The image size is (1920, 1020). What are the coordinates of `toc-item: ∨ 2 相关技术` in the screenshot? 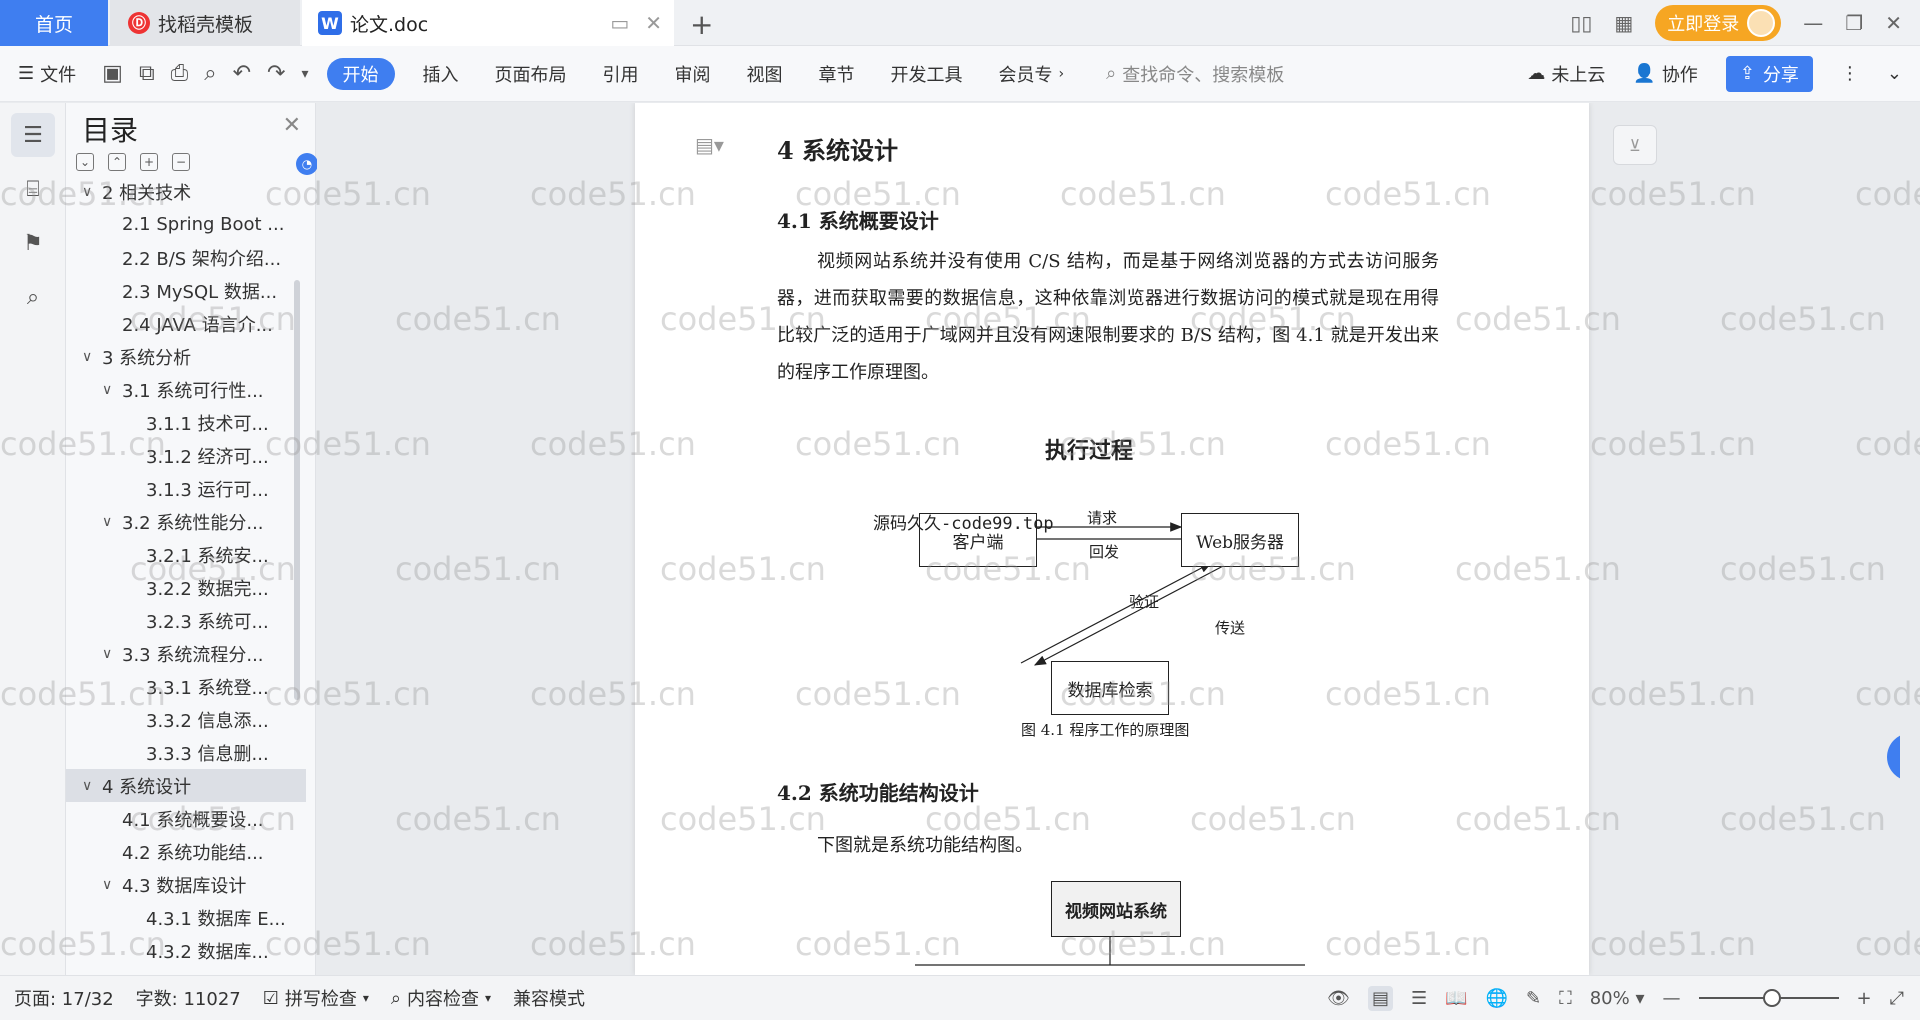 It's located at (186, 191).